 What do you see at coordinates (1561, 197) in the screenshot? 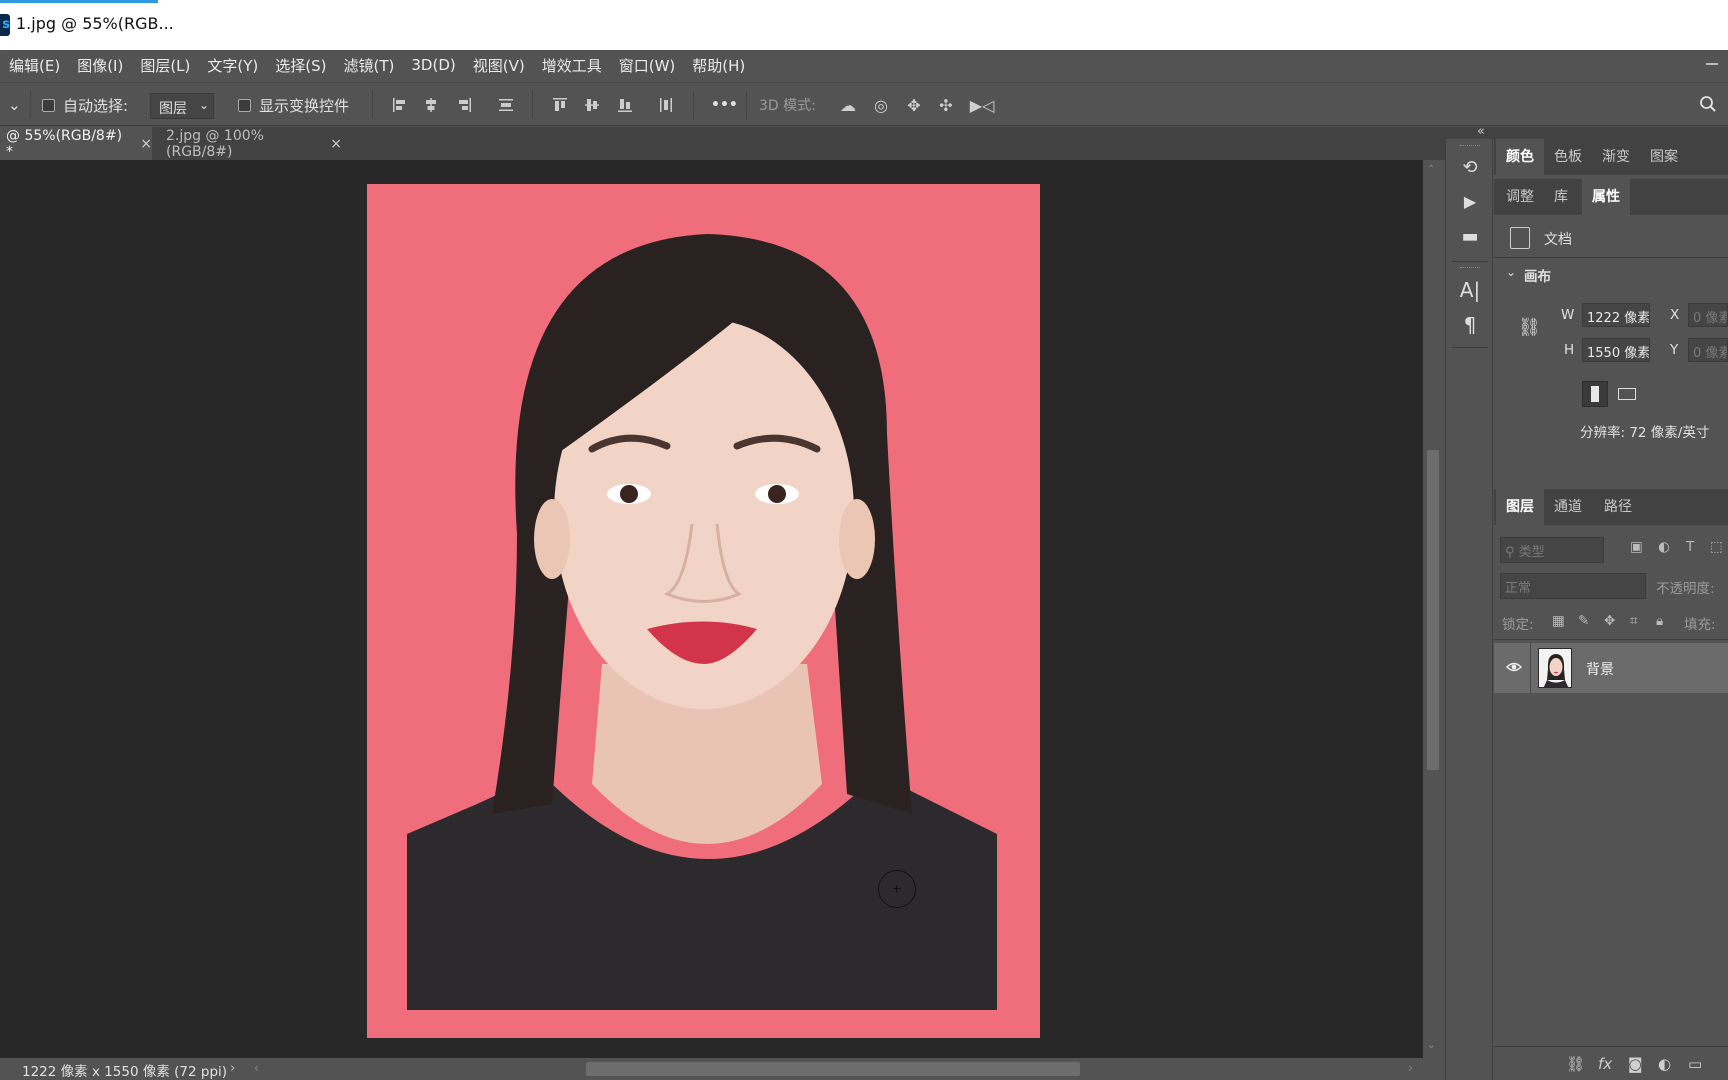
I see `tab-libraries: 库` at bounding box center [1561, 197].